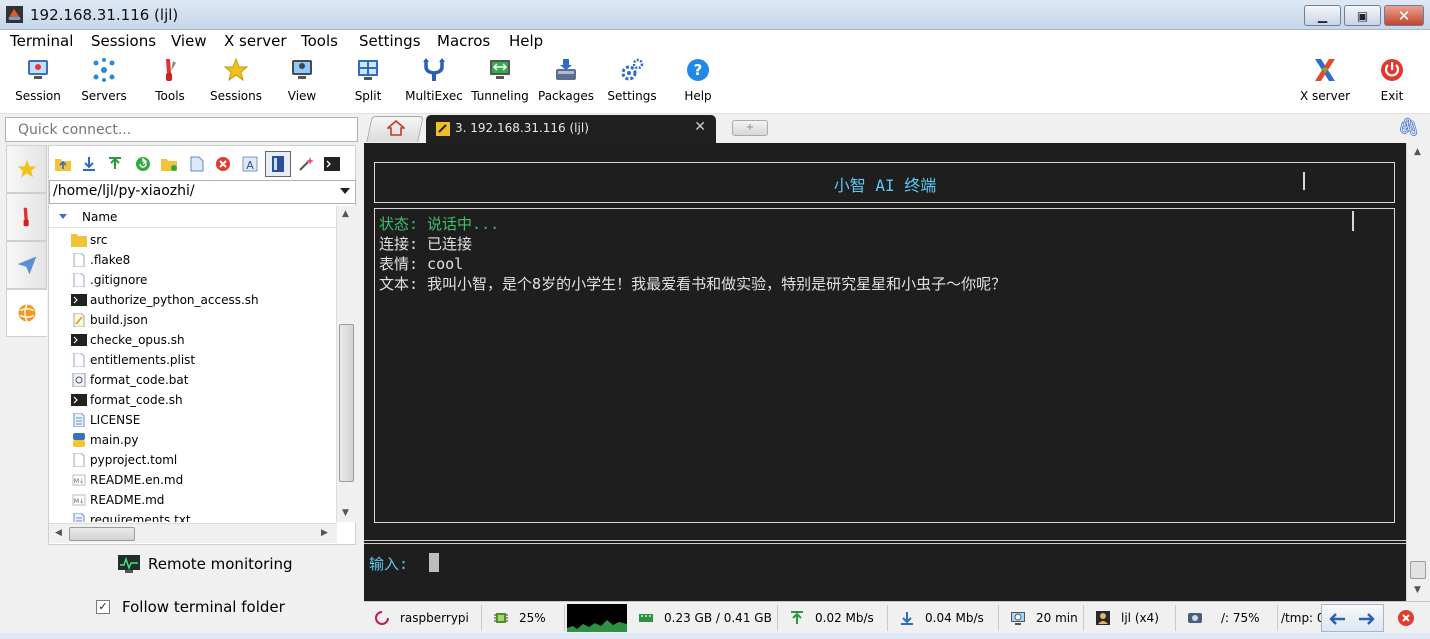  What do you see at coordinates (204, 340) in the screenshot?
I see `file-row: checke_opus.sh` at bounding box center [204, 340].